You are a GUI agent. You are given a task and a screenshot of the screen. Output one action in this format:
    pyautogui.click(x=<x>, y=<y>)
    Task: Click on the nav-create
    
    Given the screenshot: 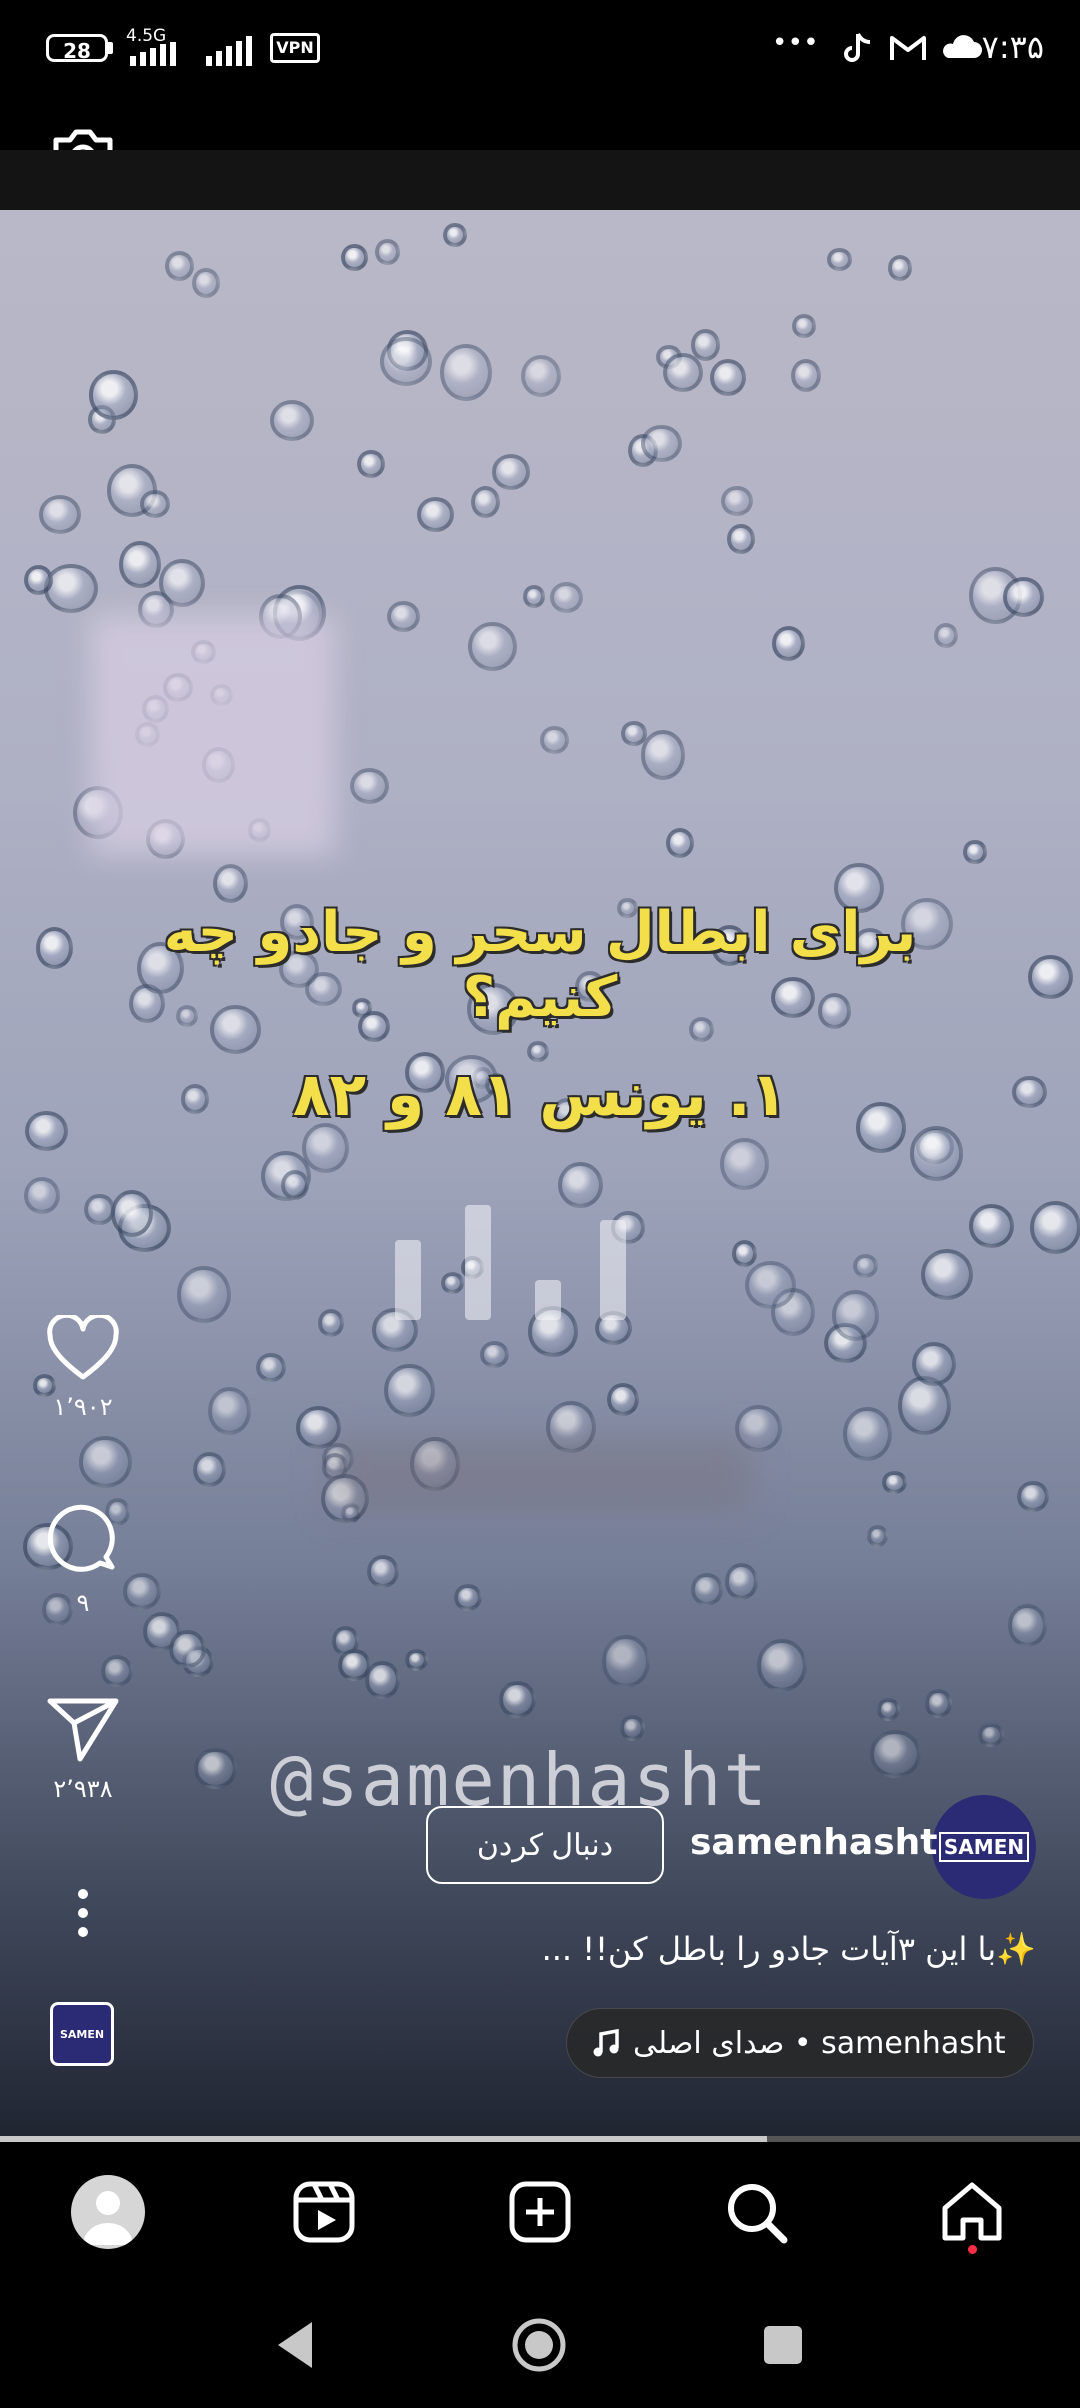 What is the action you would take?
    pyautogui.click(x=540, y=2212)
    